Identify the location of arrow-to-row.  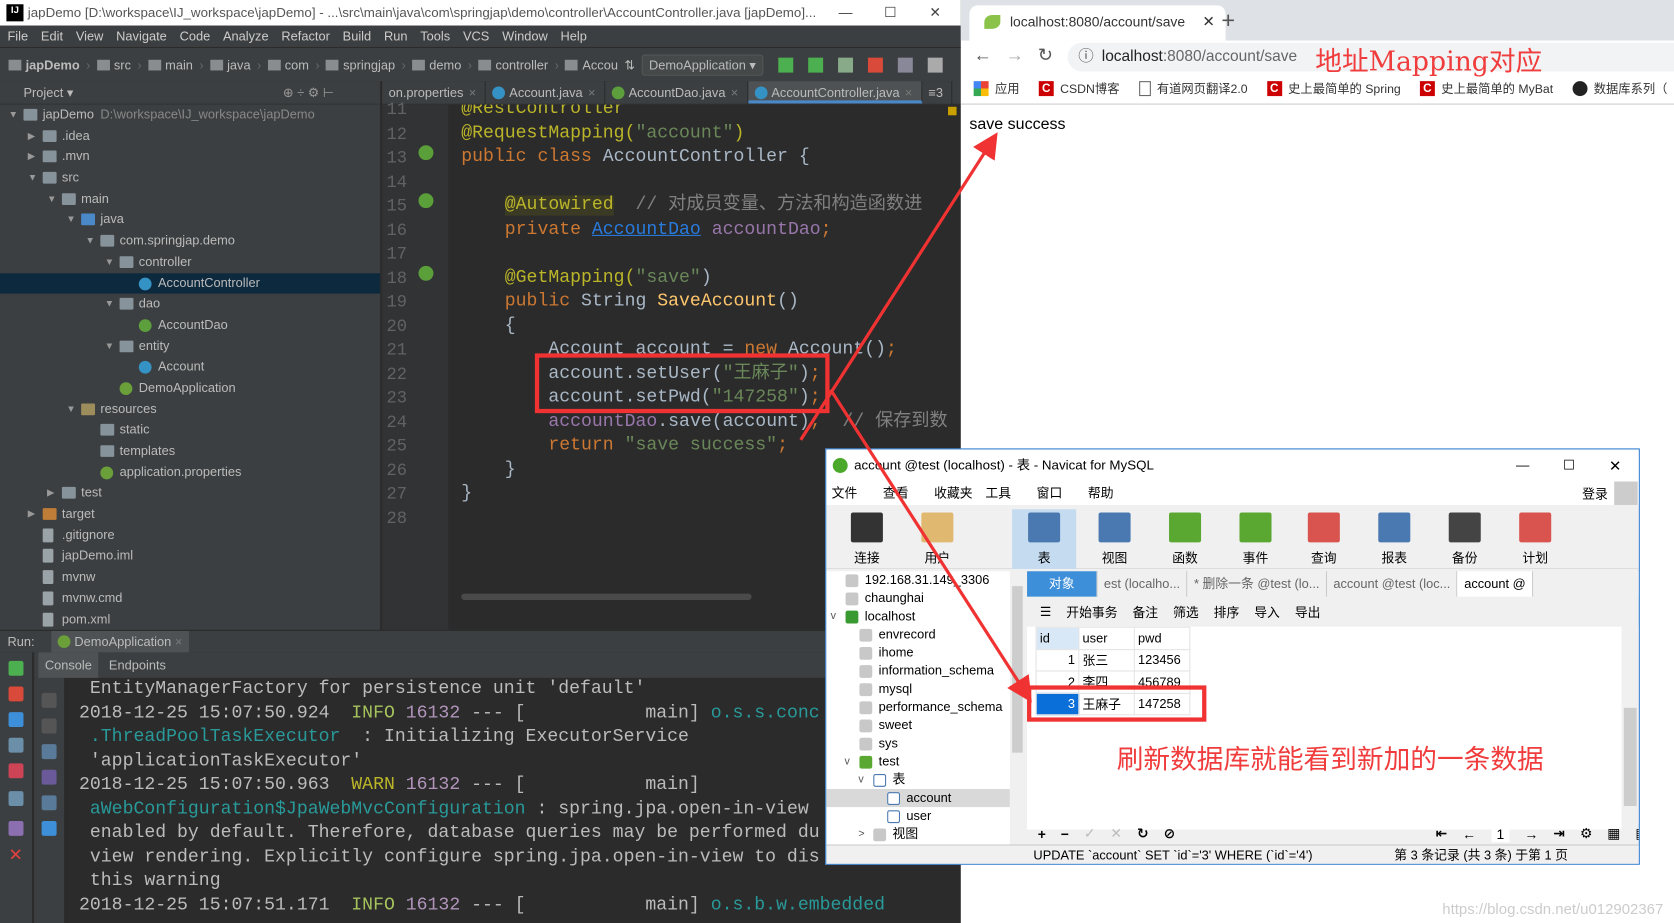
(930, 545).